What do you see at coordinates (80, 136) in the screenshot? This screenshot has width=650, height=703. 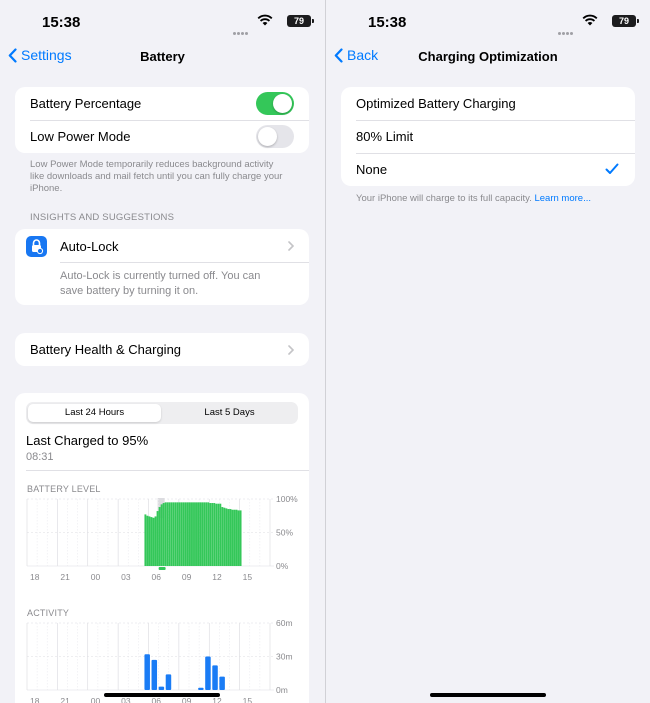 I see `low-power-mode-label: Low Power Mode` at bounding box center [80, 136].